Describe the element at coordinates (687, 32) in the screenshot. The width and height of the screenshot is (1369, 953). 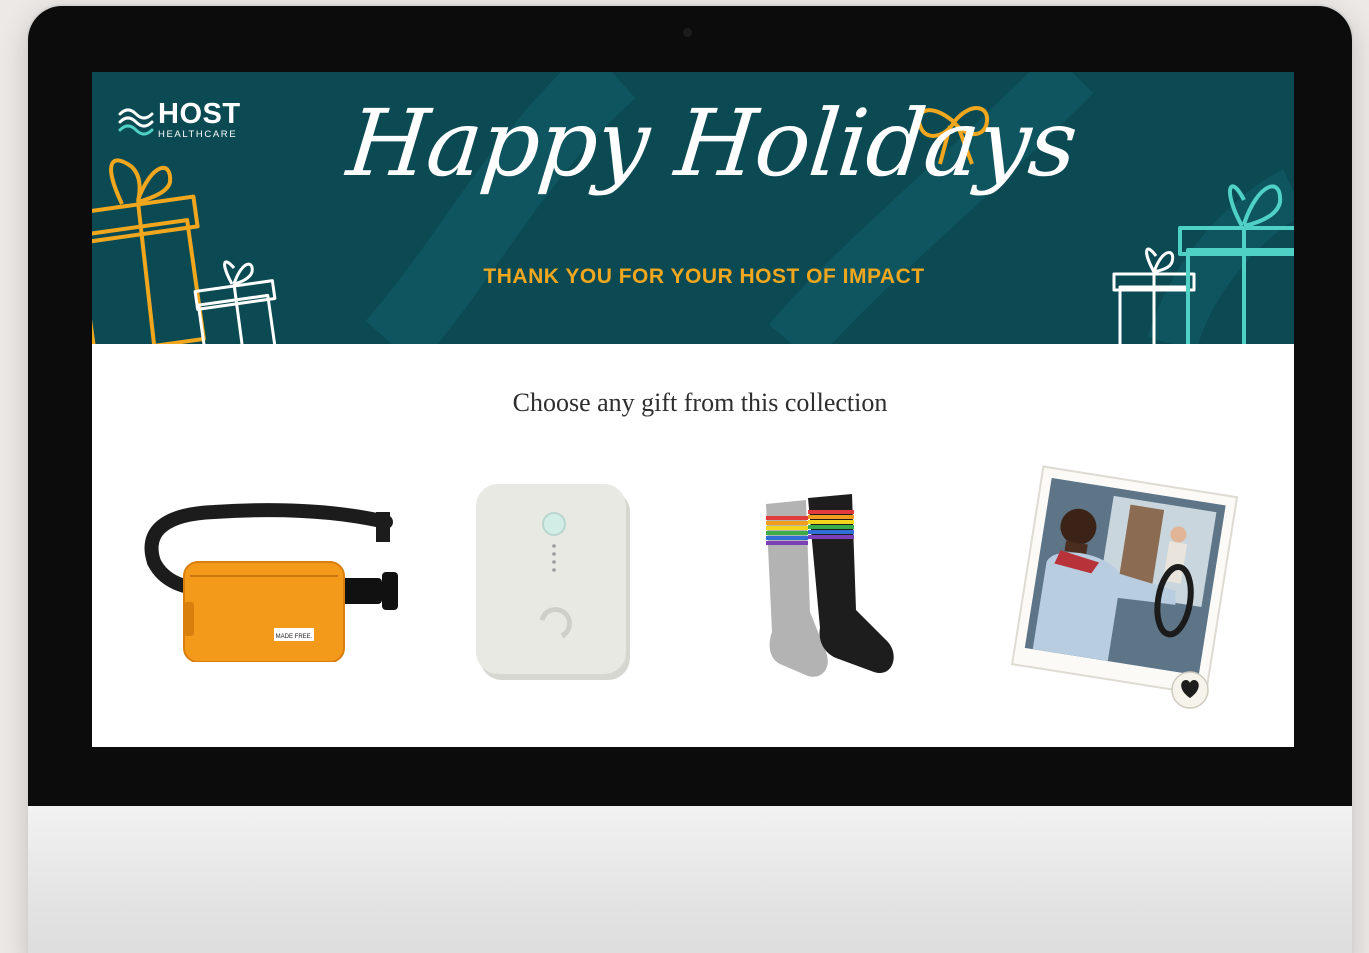
I see `camera-icon` at that location.